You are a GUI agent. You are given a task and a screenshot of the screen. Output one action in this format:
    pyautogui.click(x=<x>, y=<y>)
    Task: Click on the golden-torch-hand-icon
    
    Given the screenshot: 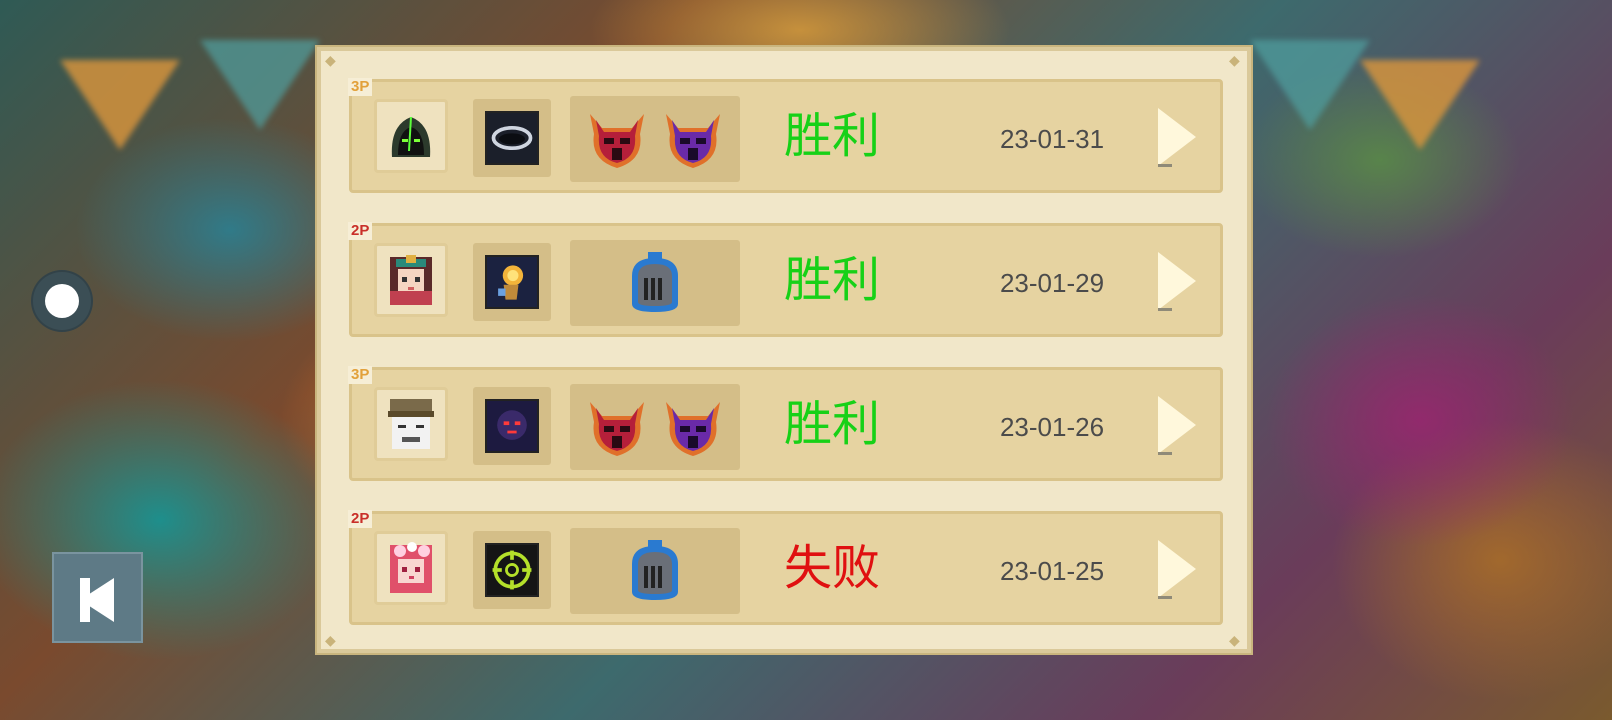 What is the action you would take?
    pyautogui.click(x=512, y=282)
    